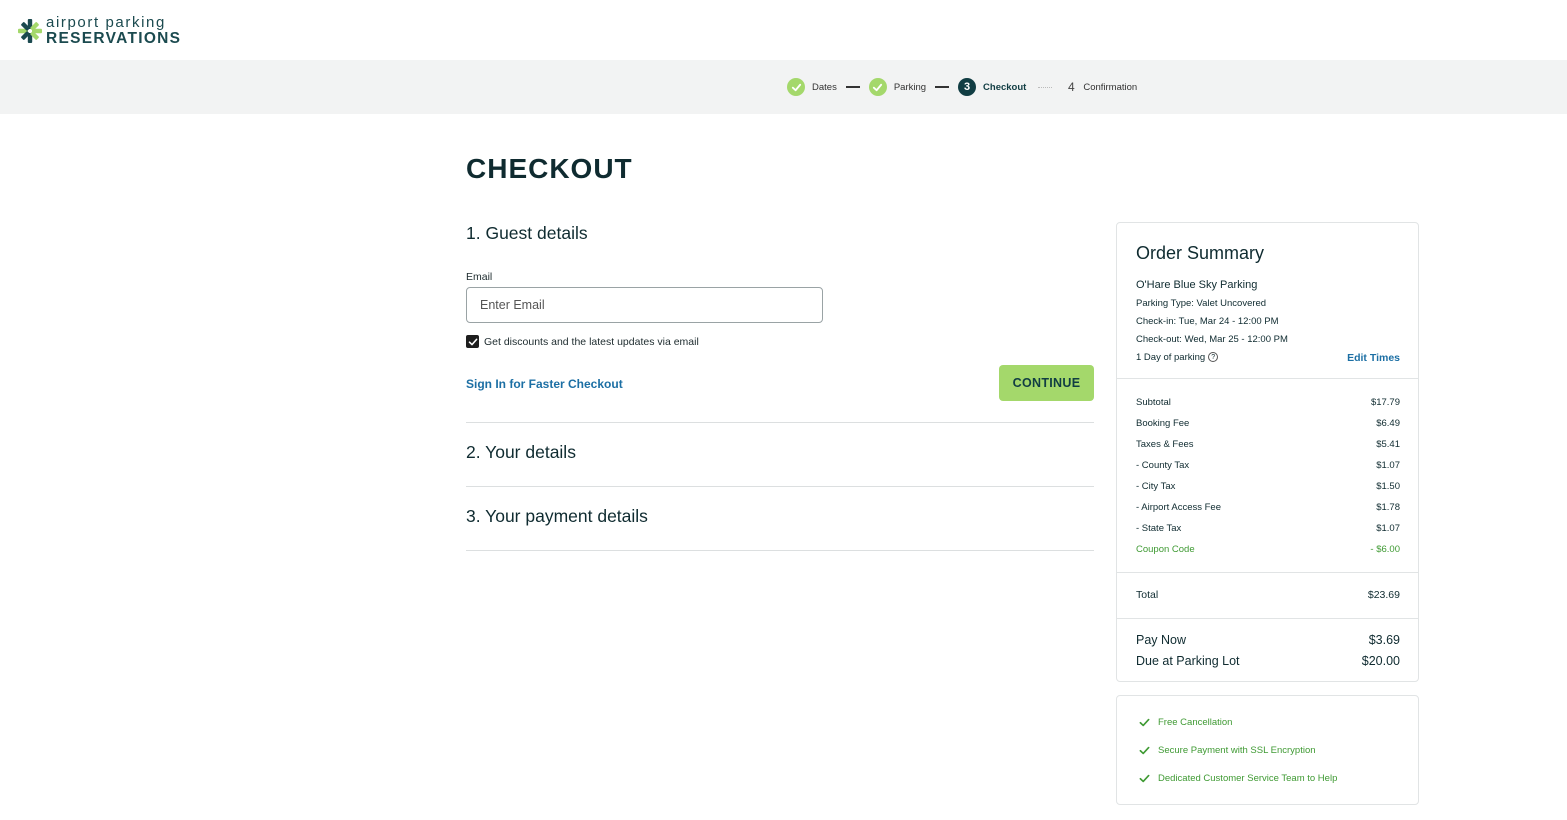 This screenshot has height=820, width=1567. What do you see at coordinates (30, 30) in the screenshot?
I see `logo-star-icon` at bounding box center [30, 30].